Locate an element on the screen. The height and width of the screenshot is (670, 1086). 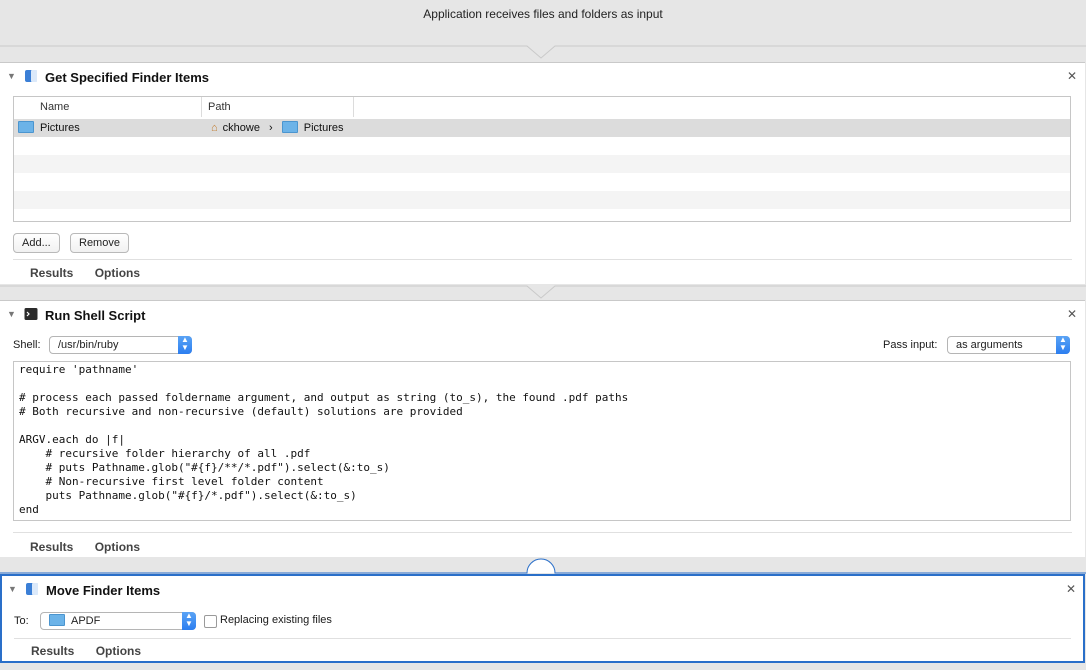
path-folder: Pictures is located at coordinates (323, 128).